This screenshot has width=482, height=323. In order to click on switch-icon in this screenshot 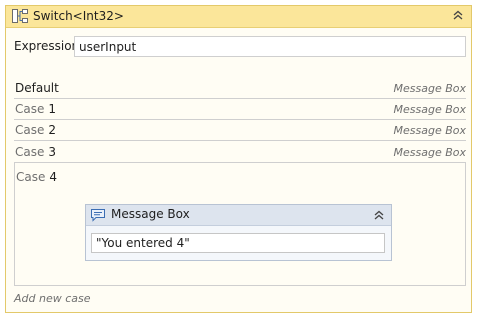, I will do `click(20, 16)`.